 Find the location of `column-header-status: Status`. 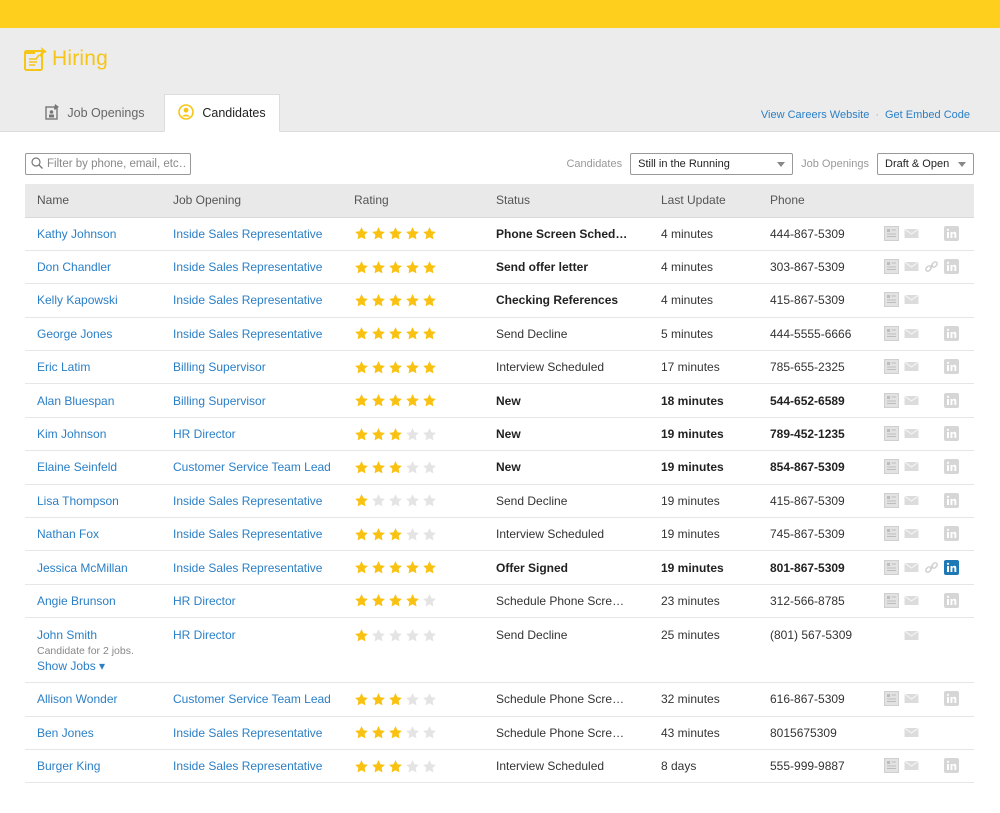

column-header-status: Status is located at coordinates (566, 201).